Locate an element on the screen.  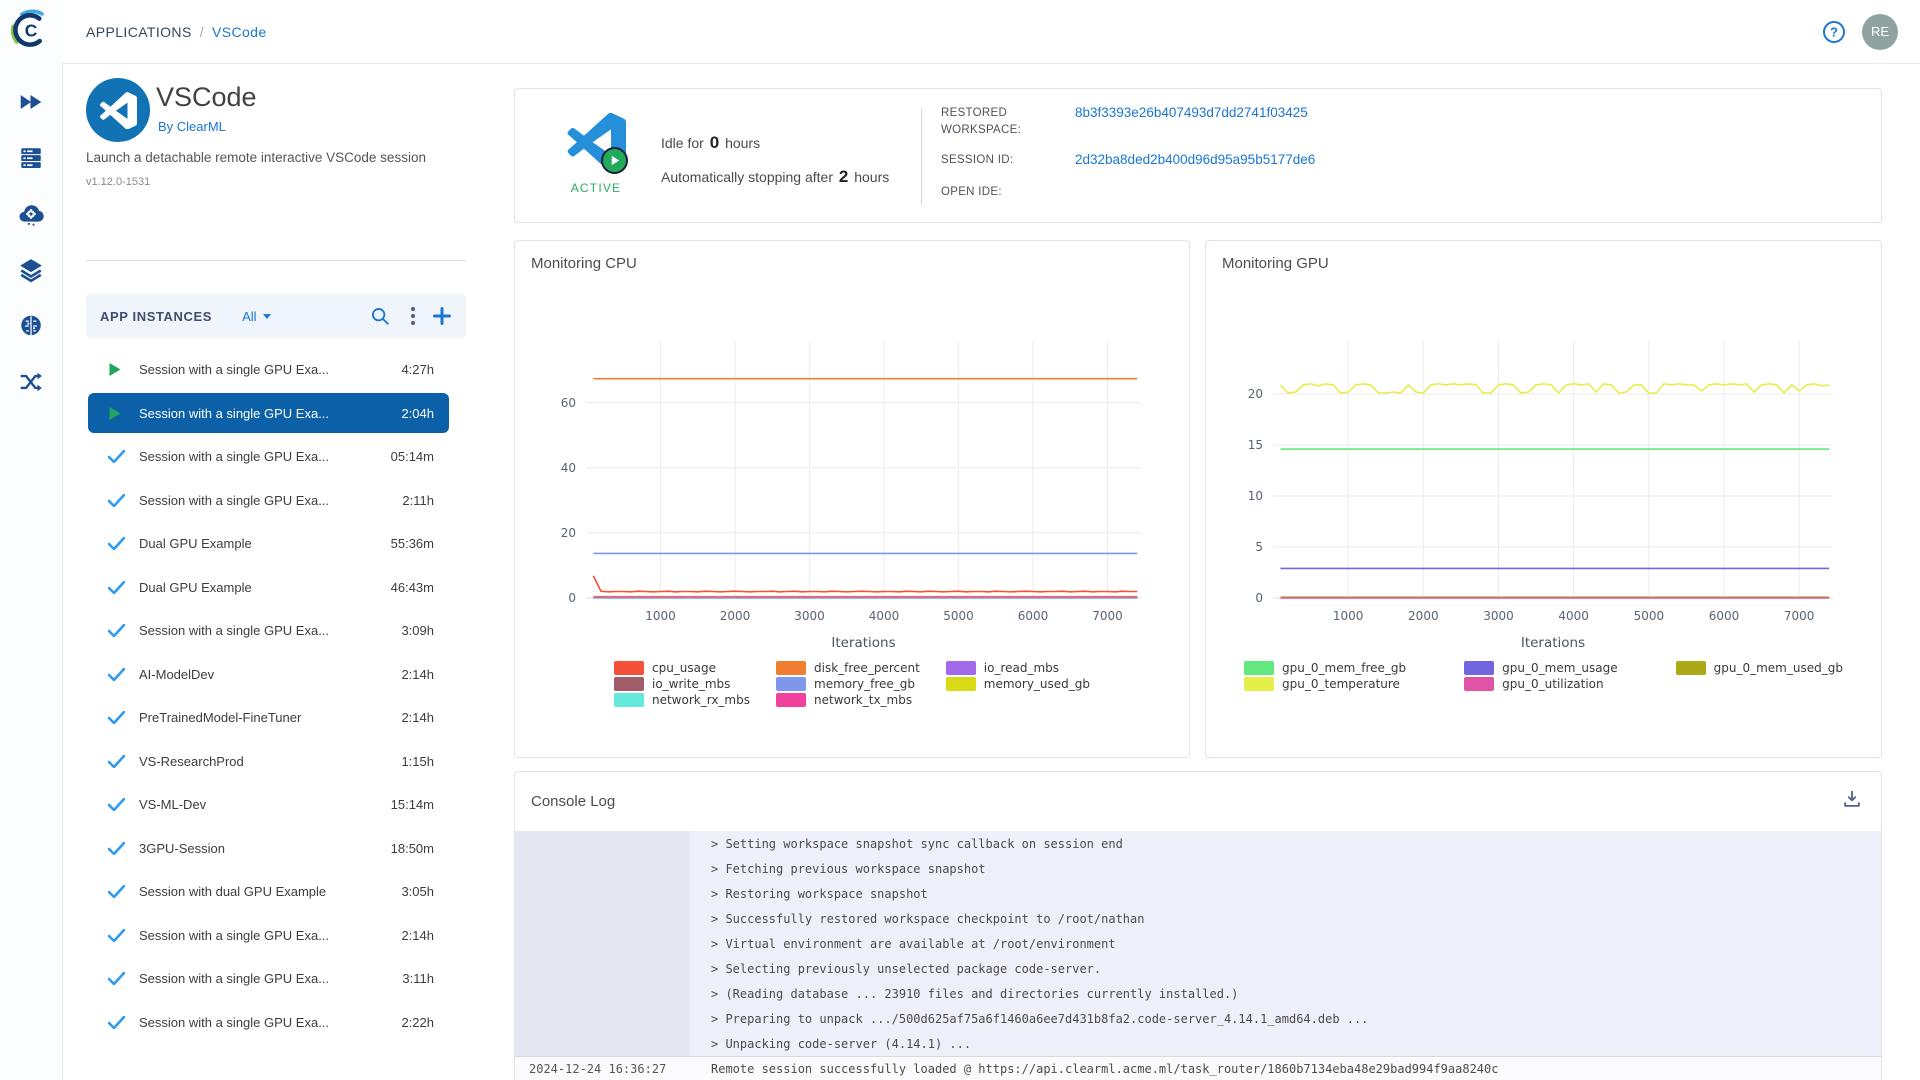
add-instance-button is located at coordinates (442, 316).